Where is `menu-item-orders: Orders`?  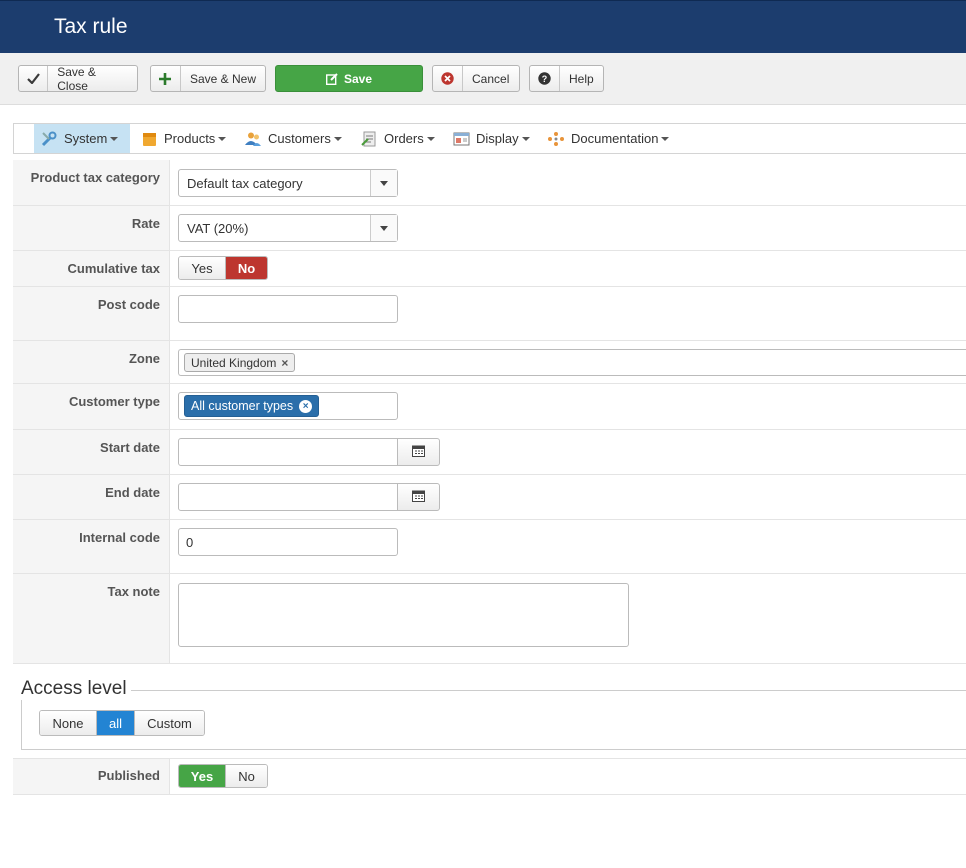
menu-item-orders: Orders is located at coordinates (397, 138).